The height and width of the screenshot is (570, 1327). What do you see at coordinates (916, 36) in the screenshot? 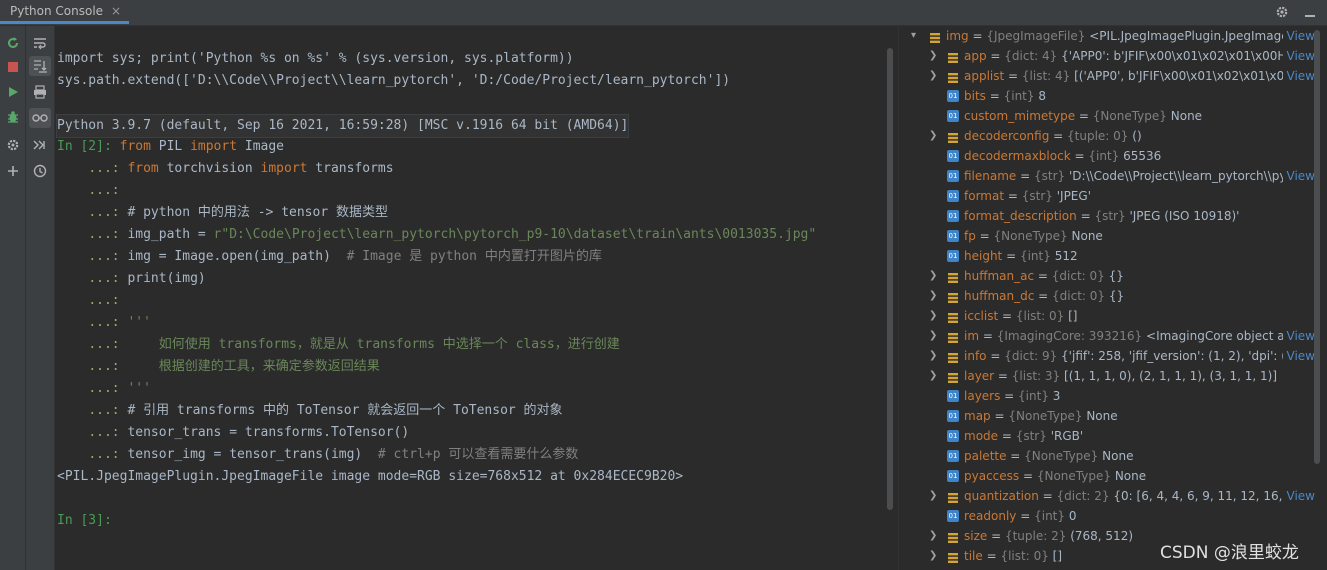
I see `chevron-down-icon: ▾` at bounding box center [916, 36].